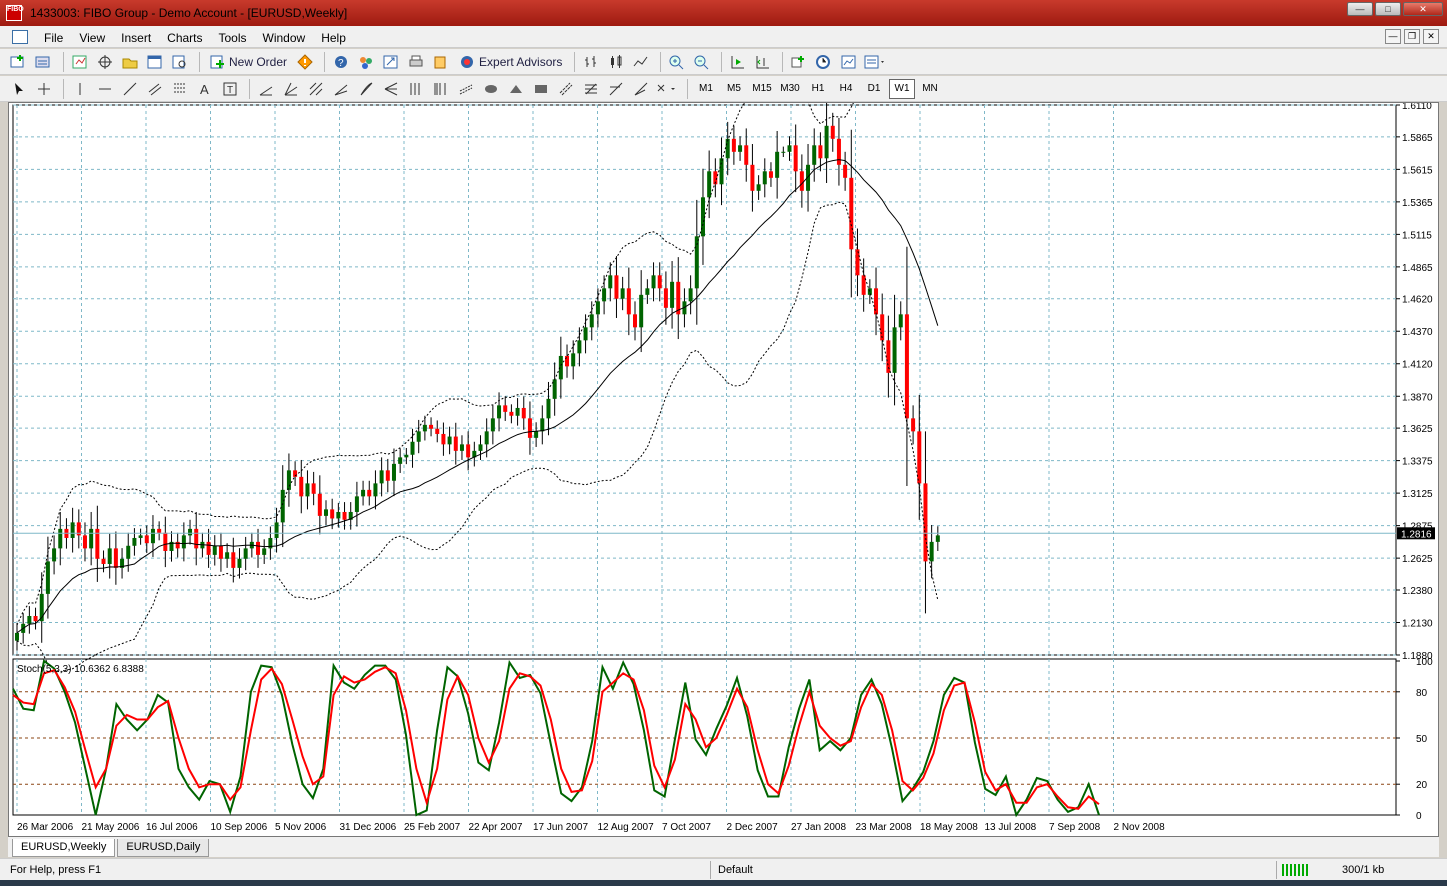 This screenshot has height=886, width=1447. Describe the element at coordinates (667, 89) in the screenshot. I see `arrows-dropdown-icon` at that location.